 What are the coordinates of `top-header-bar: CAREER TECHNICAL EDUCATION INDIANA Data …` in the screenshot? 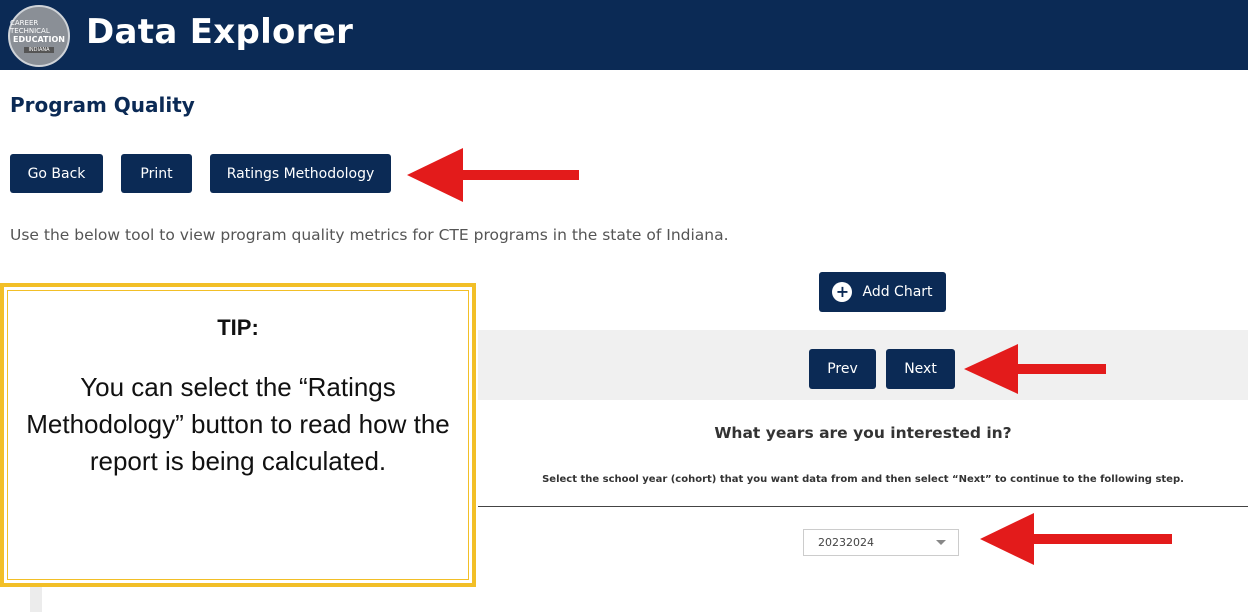 It's located at (624, 35).